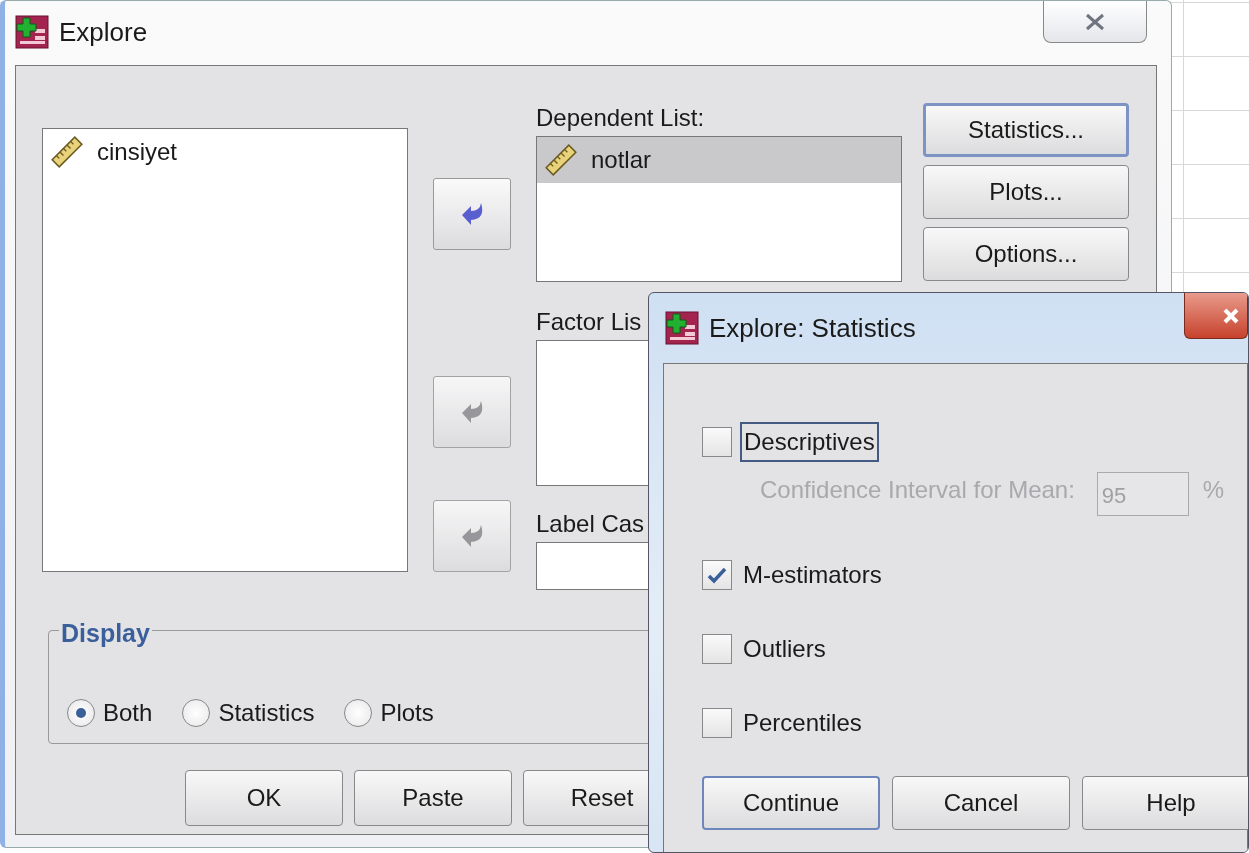 The width and height of the screenshot is (1249, 853). What do you see at coordinates (225, 152) in the screenshot?
I see `list-item: cinsiyet` at bounding box center [225, 152].